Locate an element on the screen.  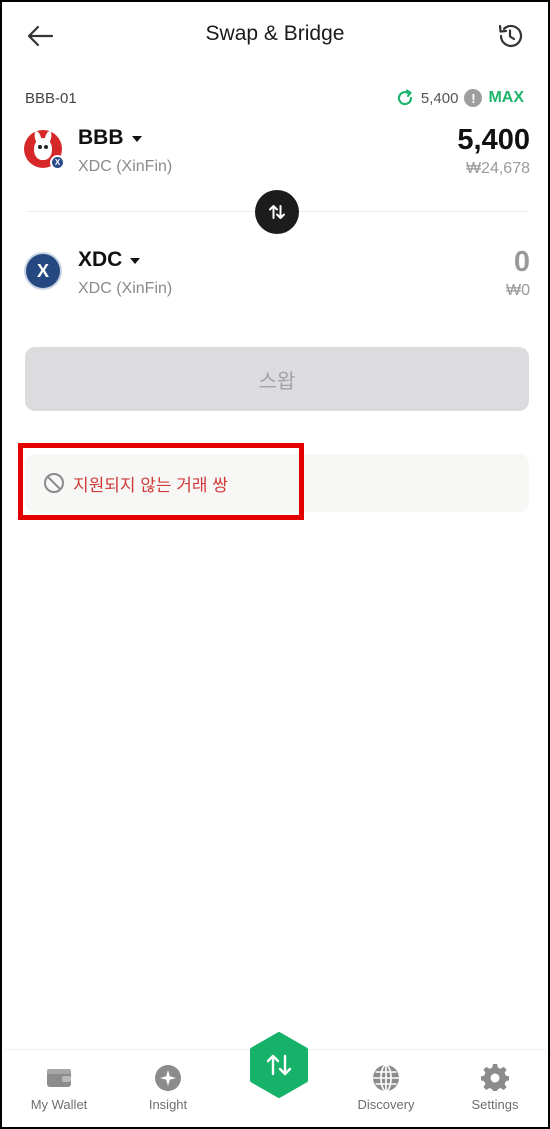
to-token-chain: XDC (XinFin) is located at coordinates (125, 288).